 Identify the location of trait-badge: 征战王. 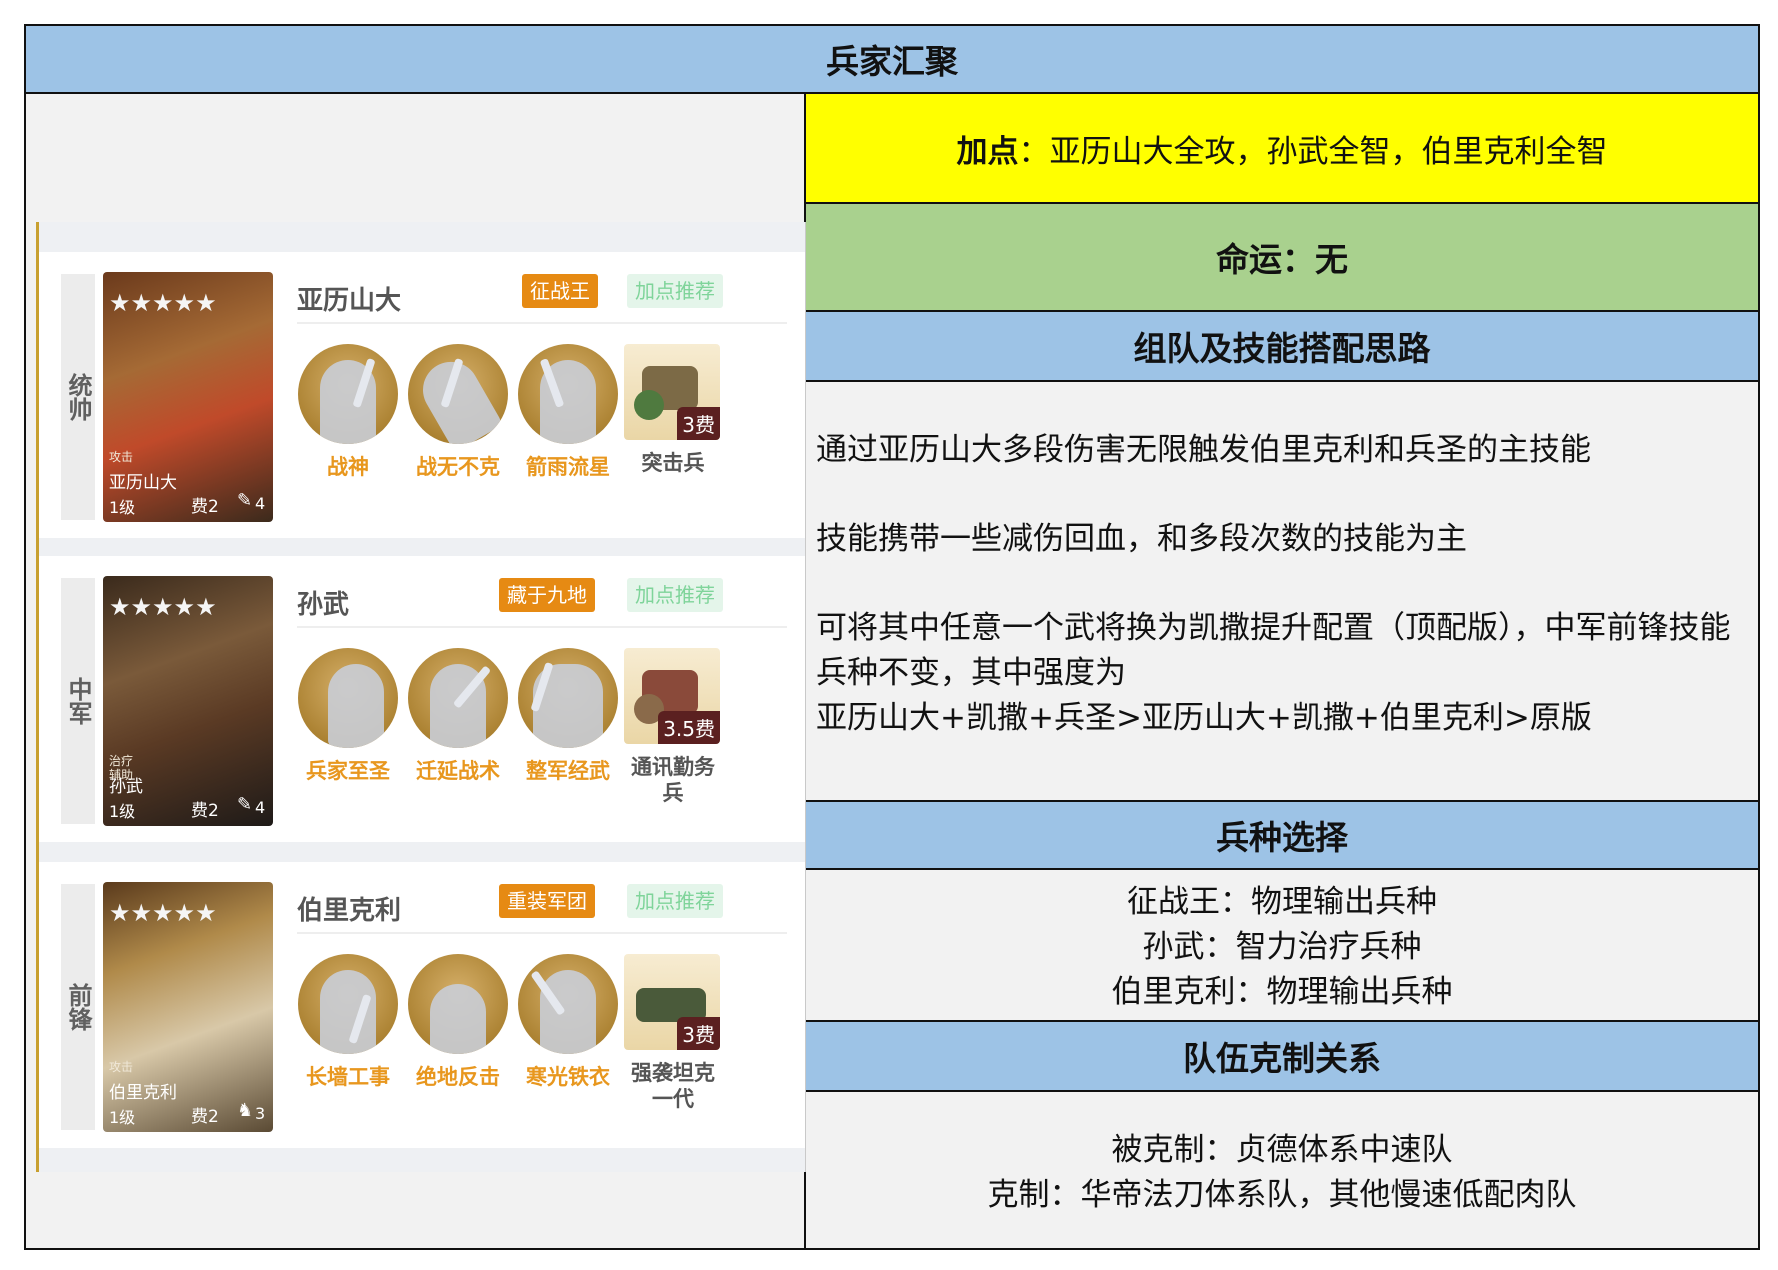
(560, 291).